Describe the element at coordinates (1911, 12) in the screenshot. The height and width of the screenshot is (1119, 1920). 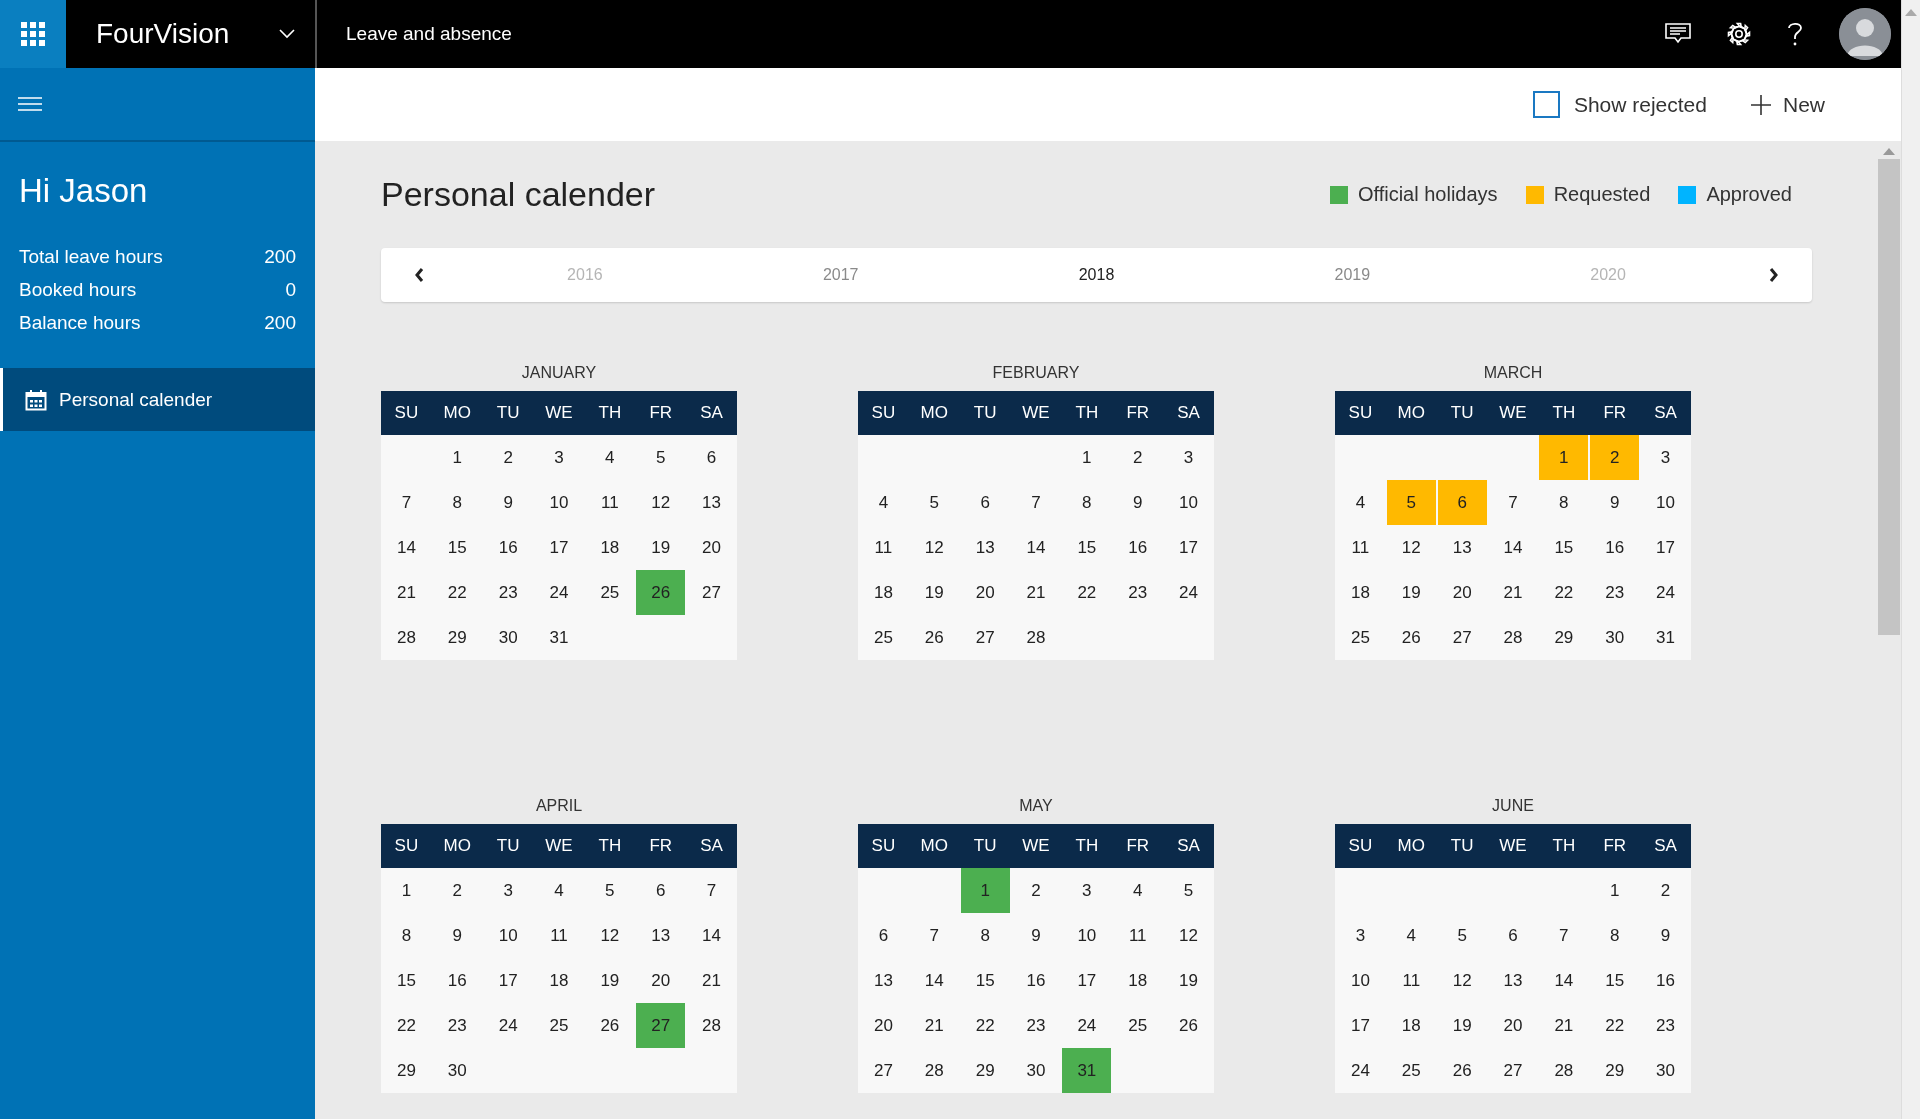
I see `scroll-up-icon` at that location.